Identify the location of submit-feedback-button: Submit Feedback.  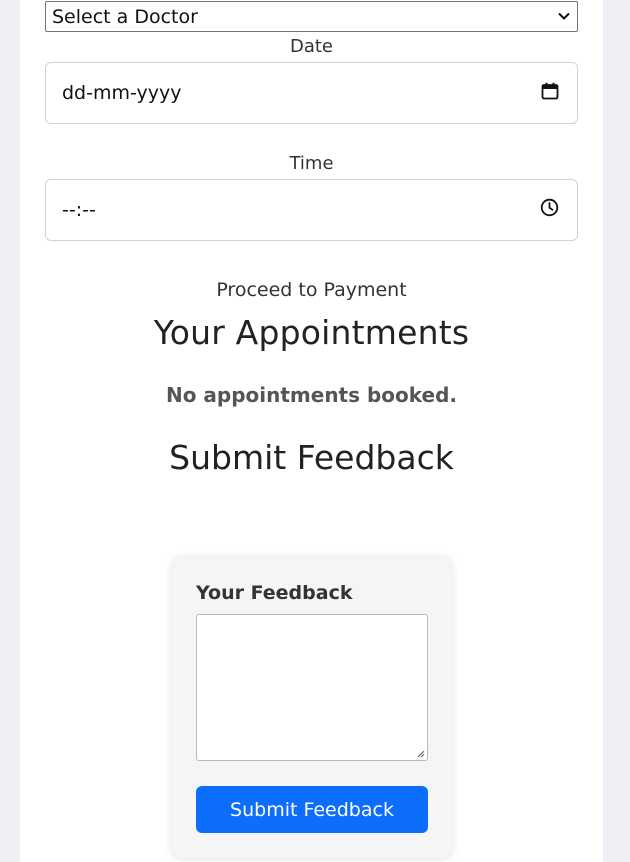
(312, 809).